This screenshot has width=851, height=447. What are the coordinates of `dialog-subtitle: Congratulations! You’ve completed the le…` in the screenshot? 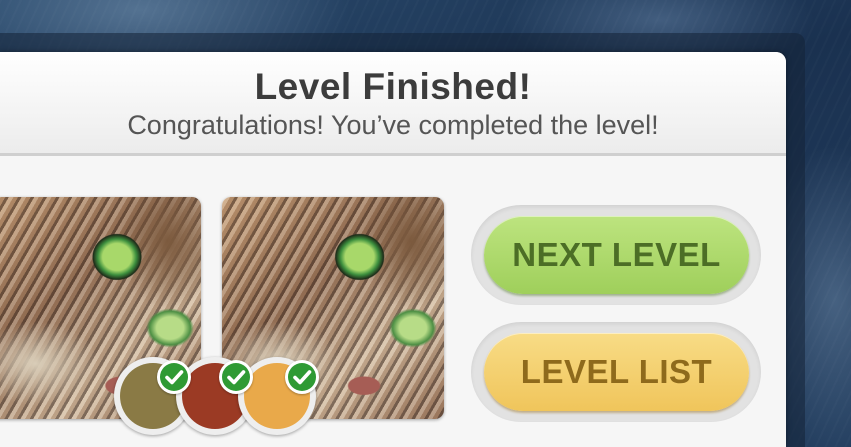 It's located at (393, 125).